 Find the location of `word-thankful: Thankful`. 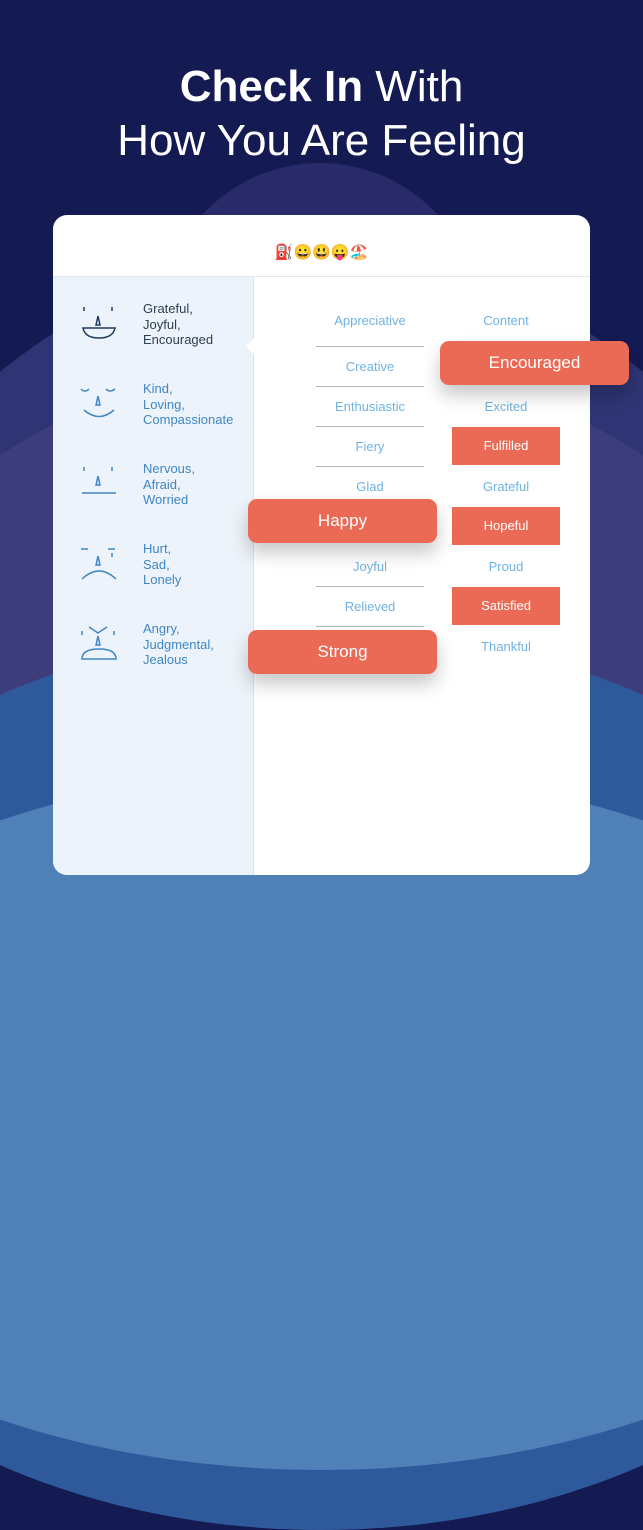

word-thankful: Thankful is located at coordinates (506, 647).